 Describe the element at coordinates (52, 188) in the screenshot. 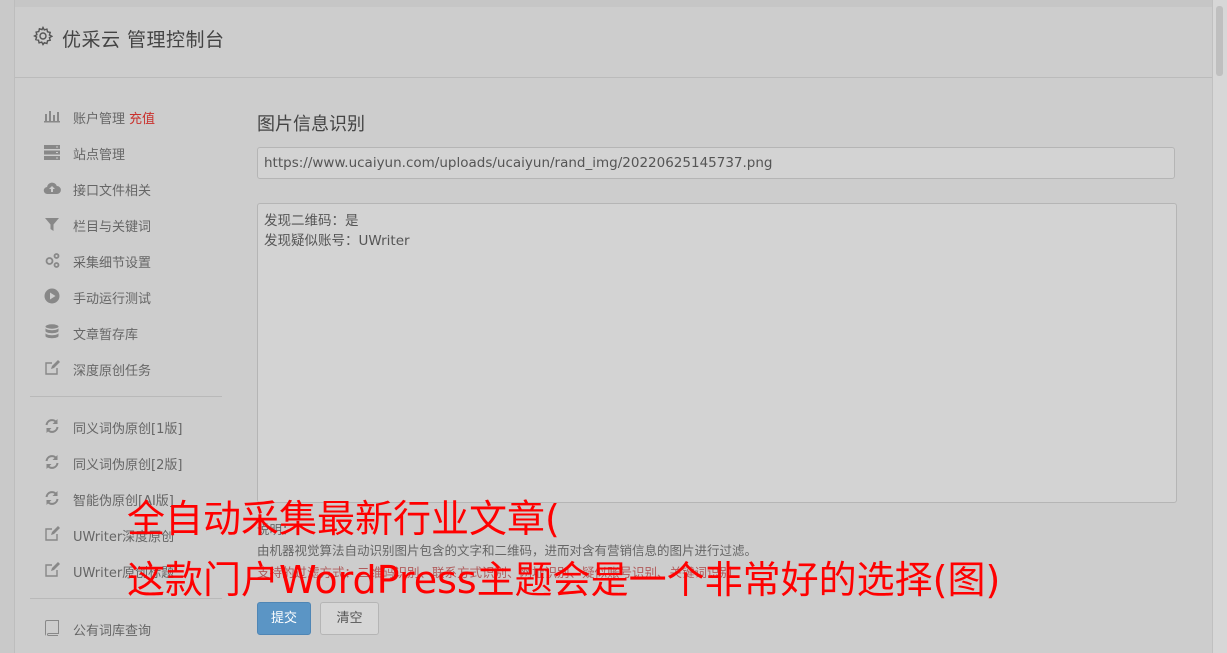

I see `cloud-upload-icon` at that location.